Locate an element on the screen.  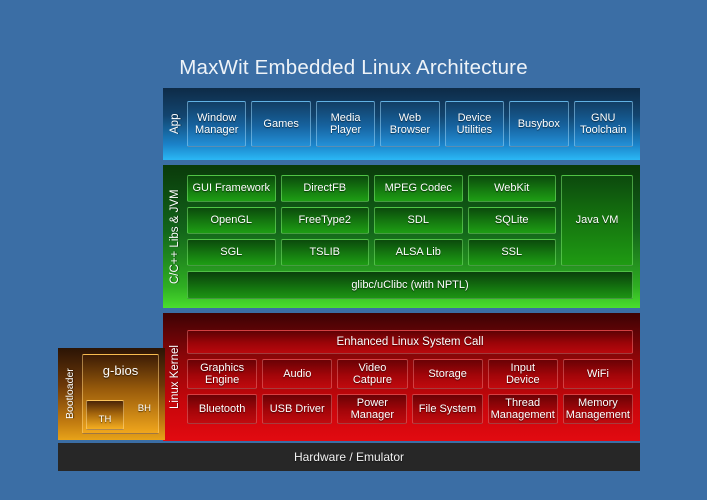
libs-cell-sdl: SDL is located at coordinates (418, 220).